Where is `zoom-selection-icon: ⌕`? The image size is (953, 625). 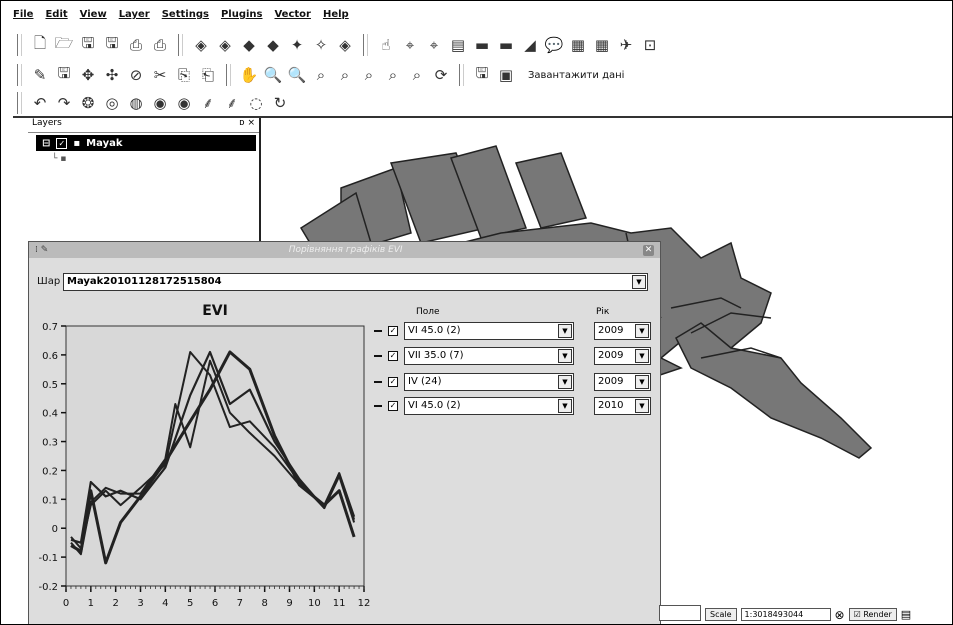
zoom-selection-icon: ⌕ is located at coordinates (345, 75).